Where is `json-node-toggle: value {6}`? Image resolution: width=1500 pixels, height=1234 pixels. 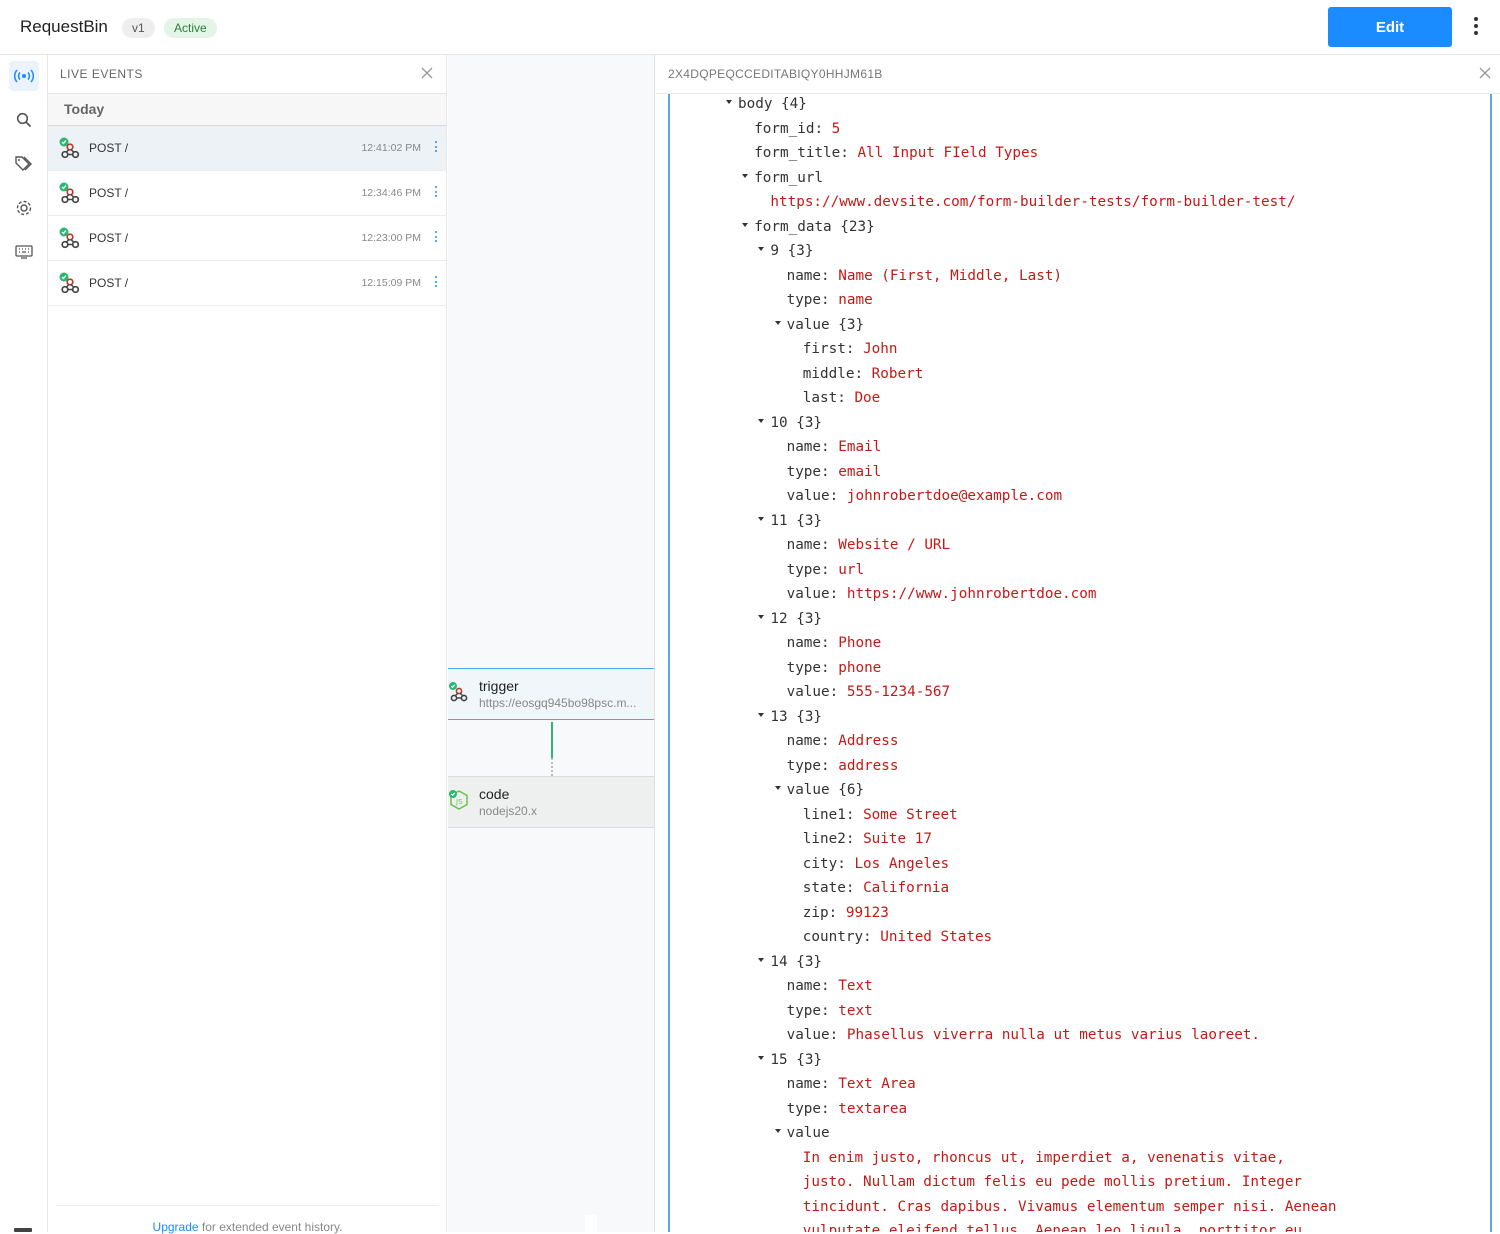 json-node-toggle: value {6} is located at coordinates (819, 790).